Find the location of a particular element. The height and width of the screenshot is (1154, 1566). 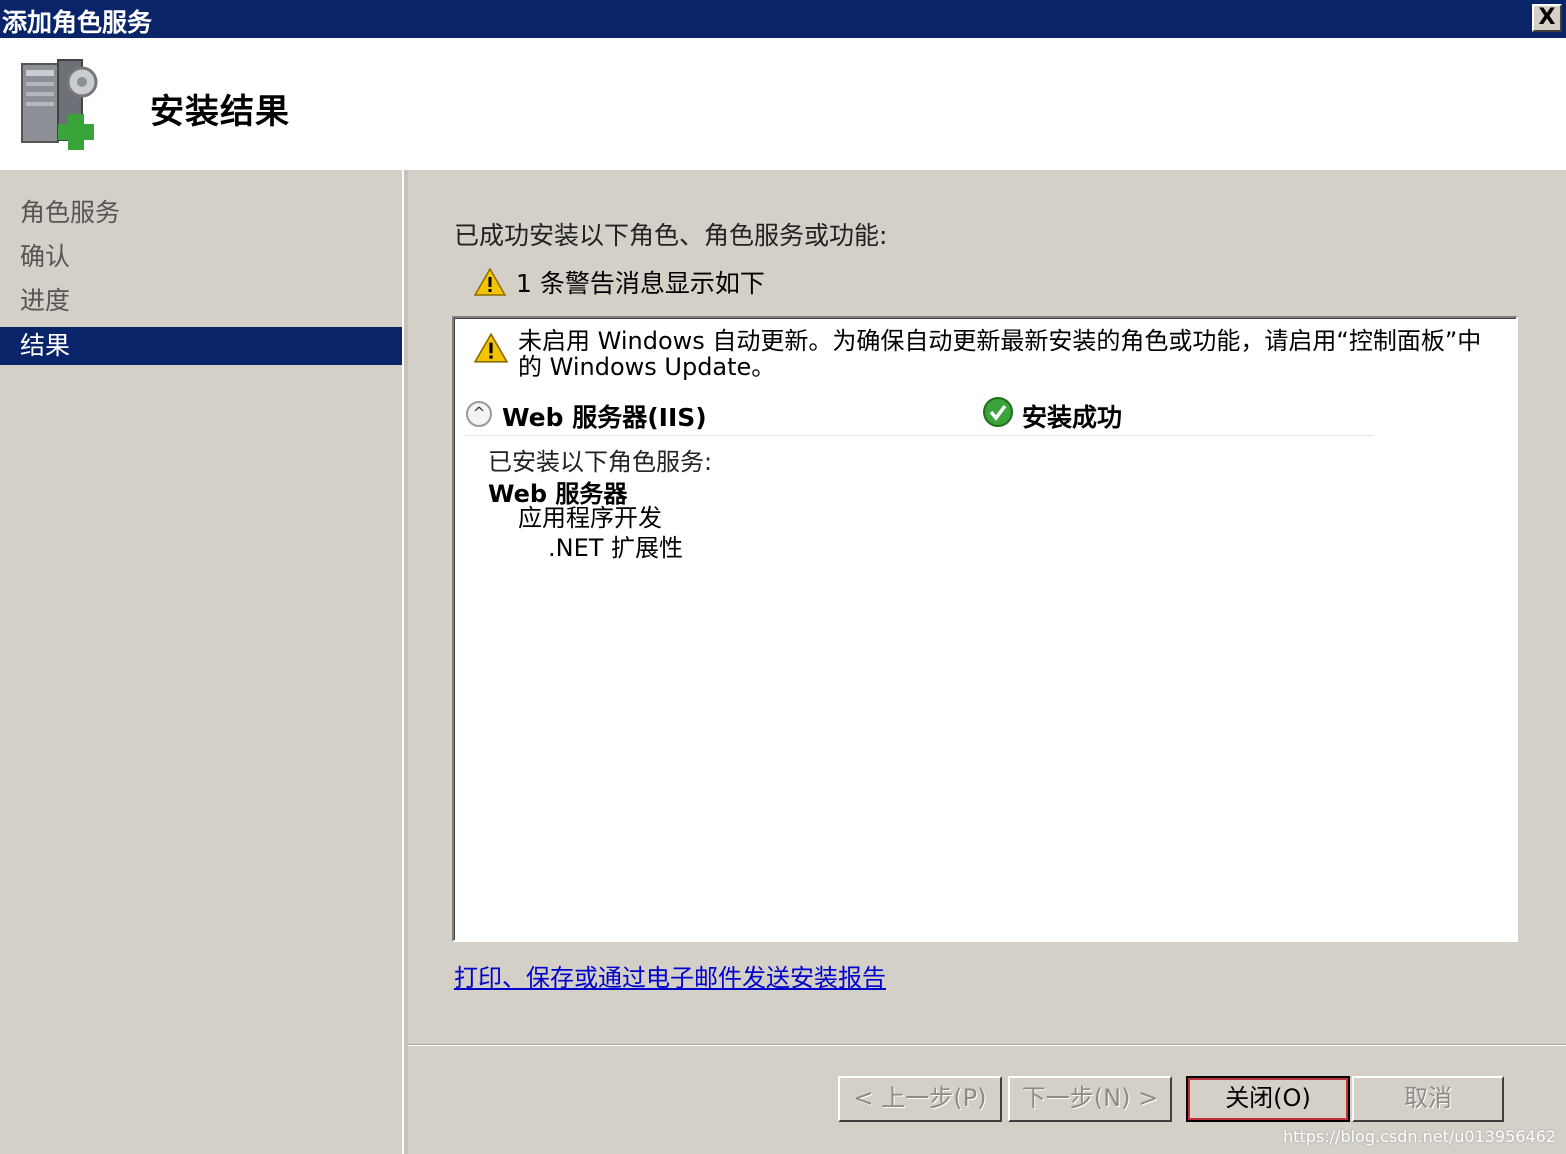

tree-item-net-extensibility: .NET 扩展性 is located at coordinates (616, 548).